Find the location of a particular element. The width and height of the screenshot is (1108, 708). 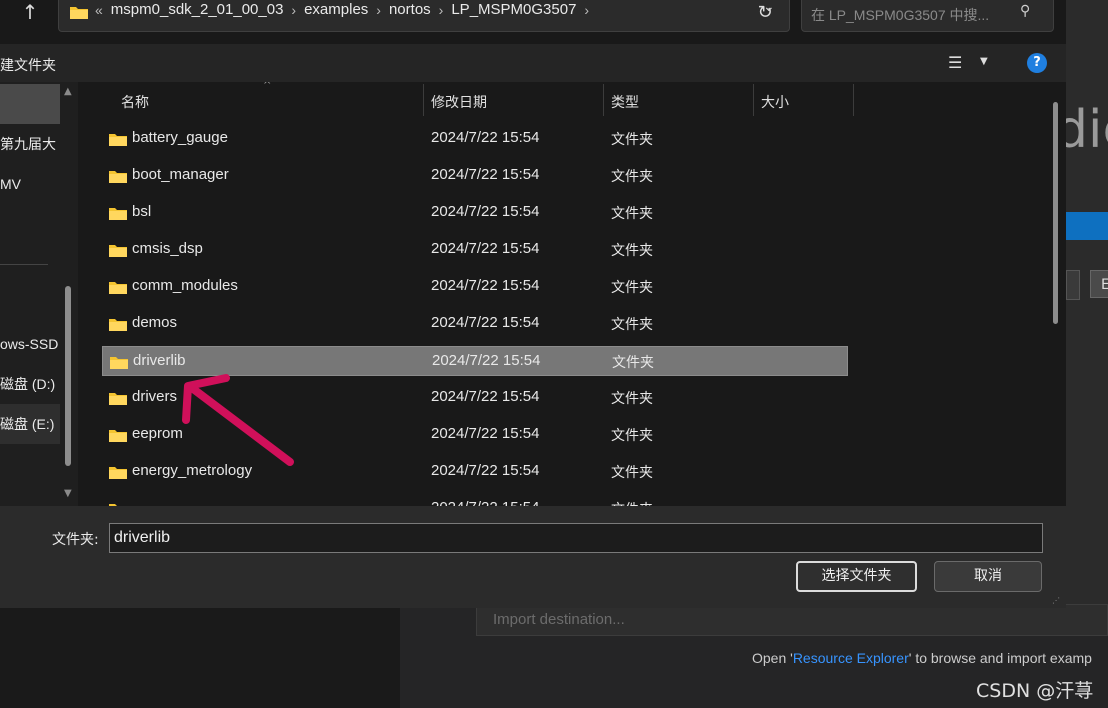

file-row: bsl 2024/7/22 15:54 文件夹 is located at coordinates (475, 213).